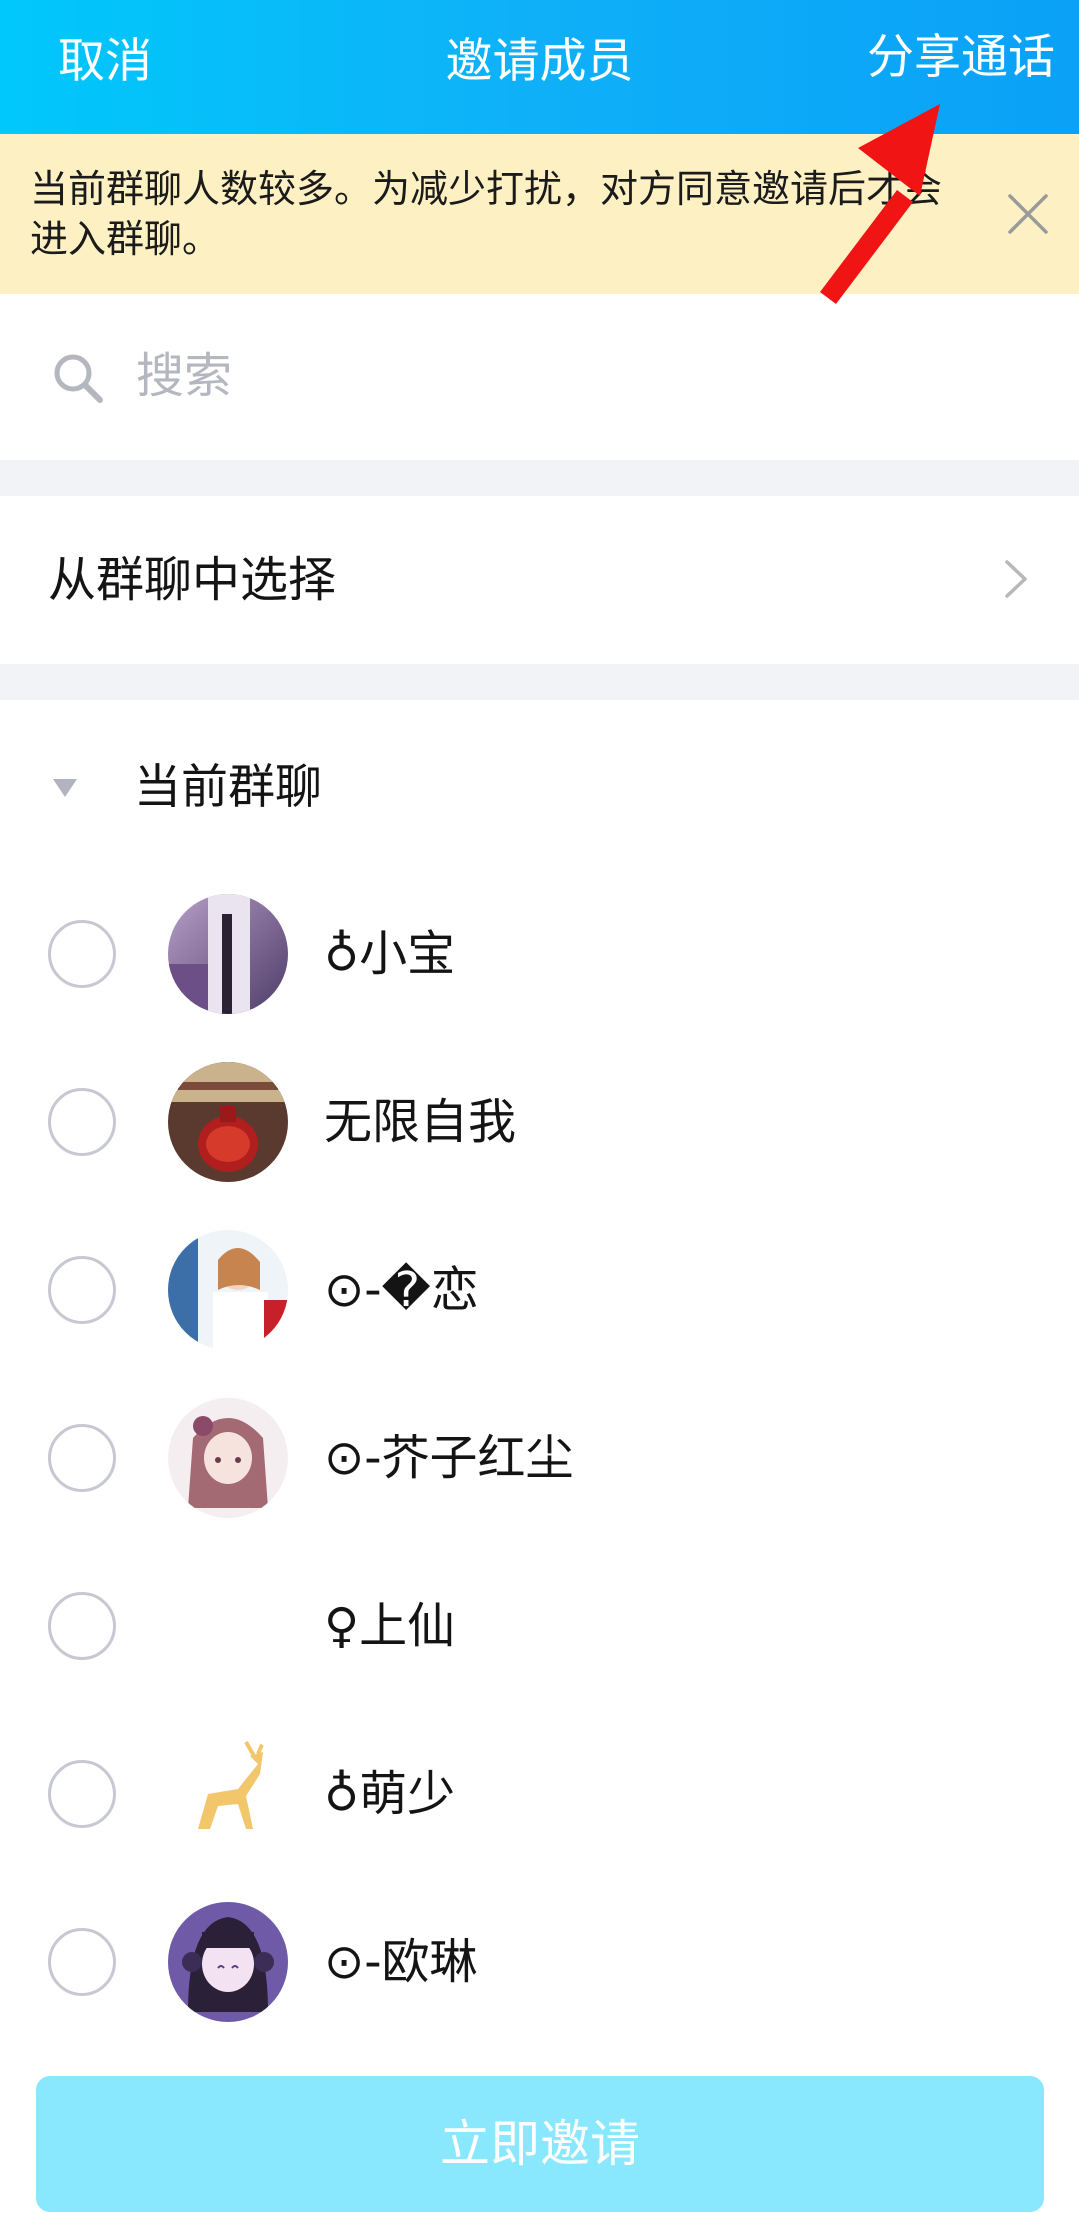  I want to click on member-name: ♀上仙, so click(390, 1626).